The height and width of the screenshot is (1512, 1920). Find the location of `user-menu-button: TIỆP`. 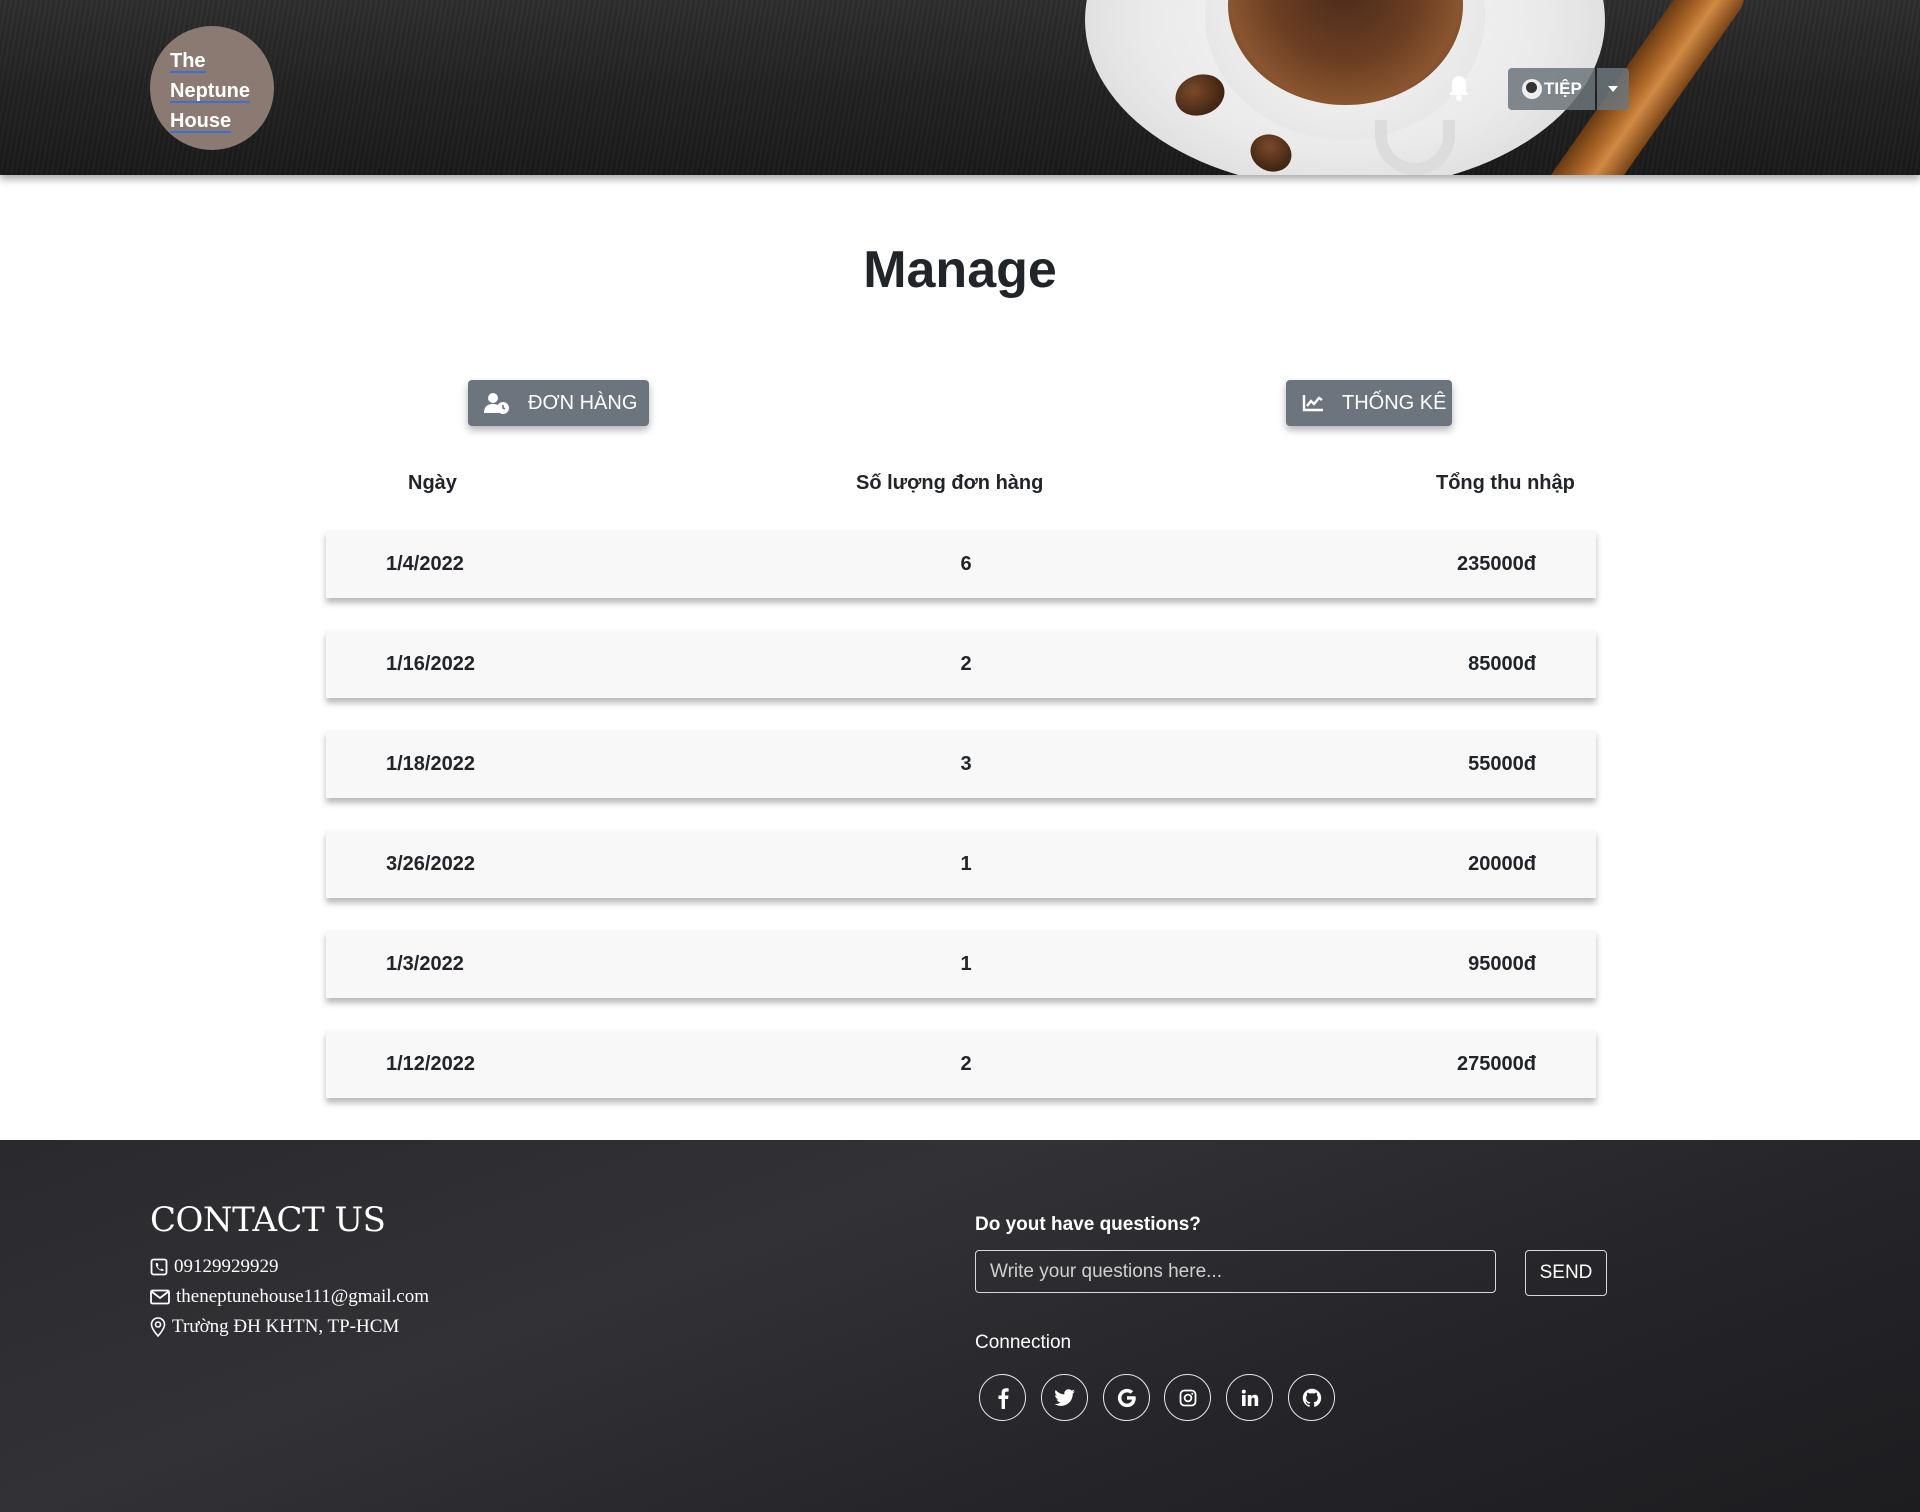

user-menu-button: TIỆP is located at coordinates (1551, 89).